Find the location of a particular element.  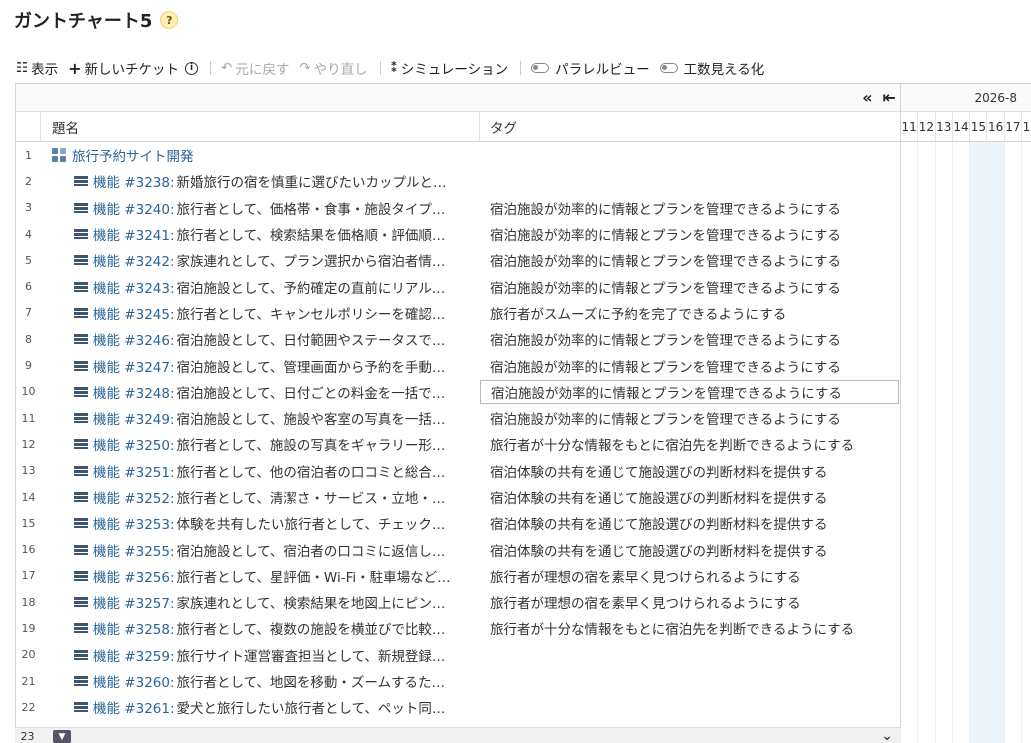

ticket-link: 機能 #3238: is located at coordinates (134, 181).